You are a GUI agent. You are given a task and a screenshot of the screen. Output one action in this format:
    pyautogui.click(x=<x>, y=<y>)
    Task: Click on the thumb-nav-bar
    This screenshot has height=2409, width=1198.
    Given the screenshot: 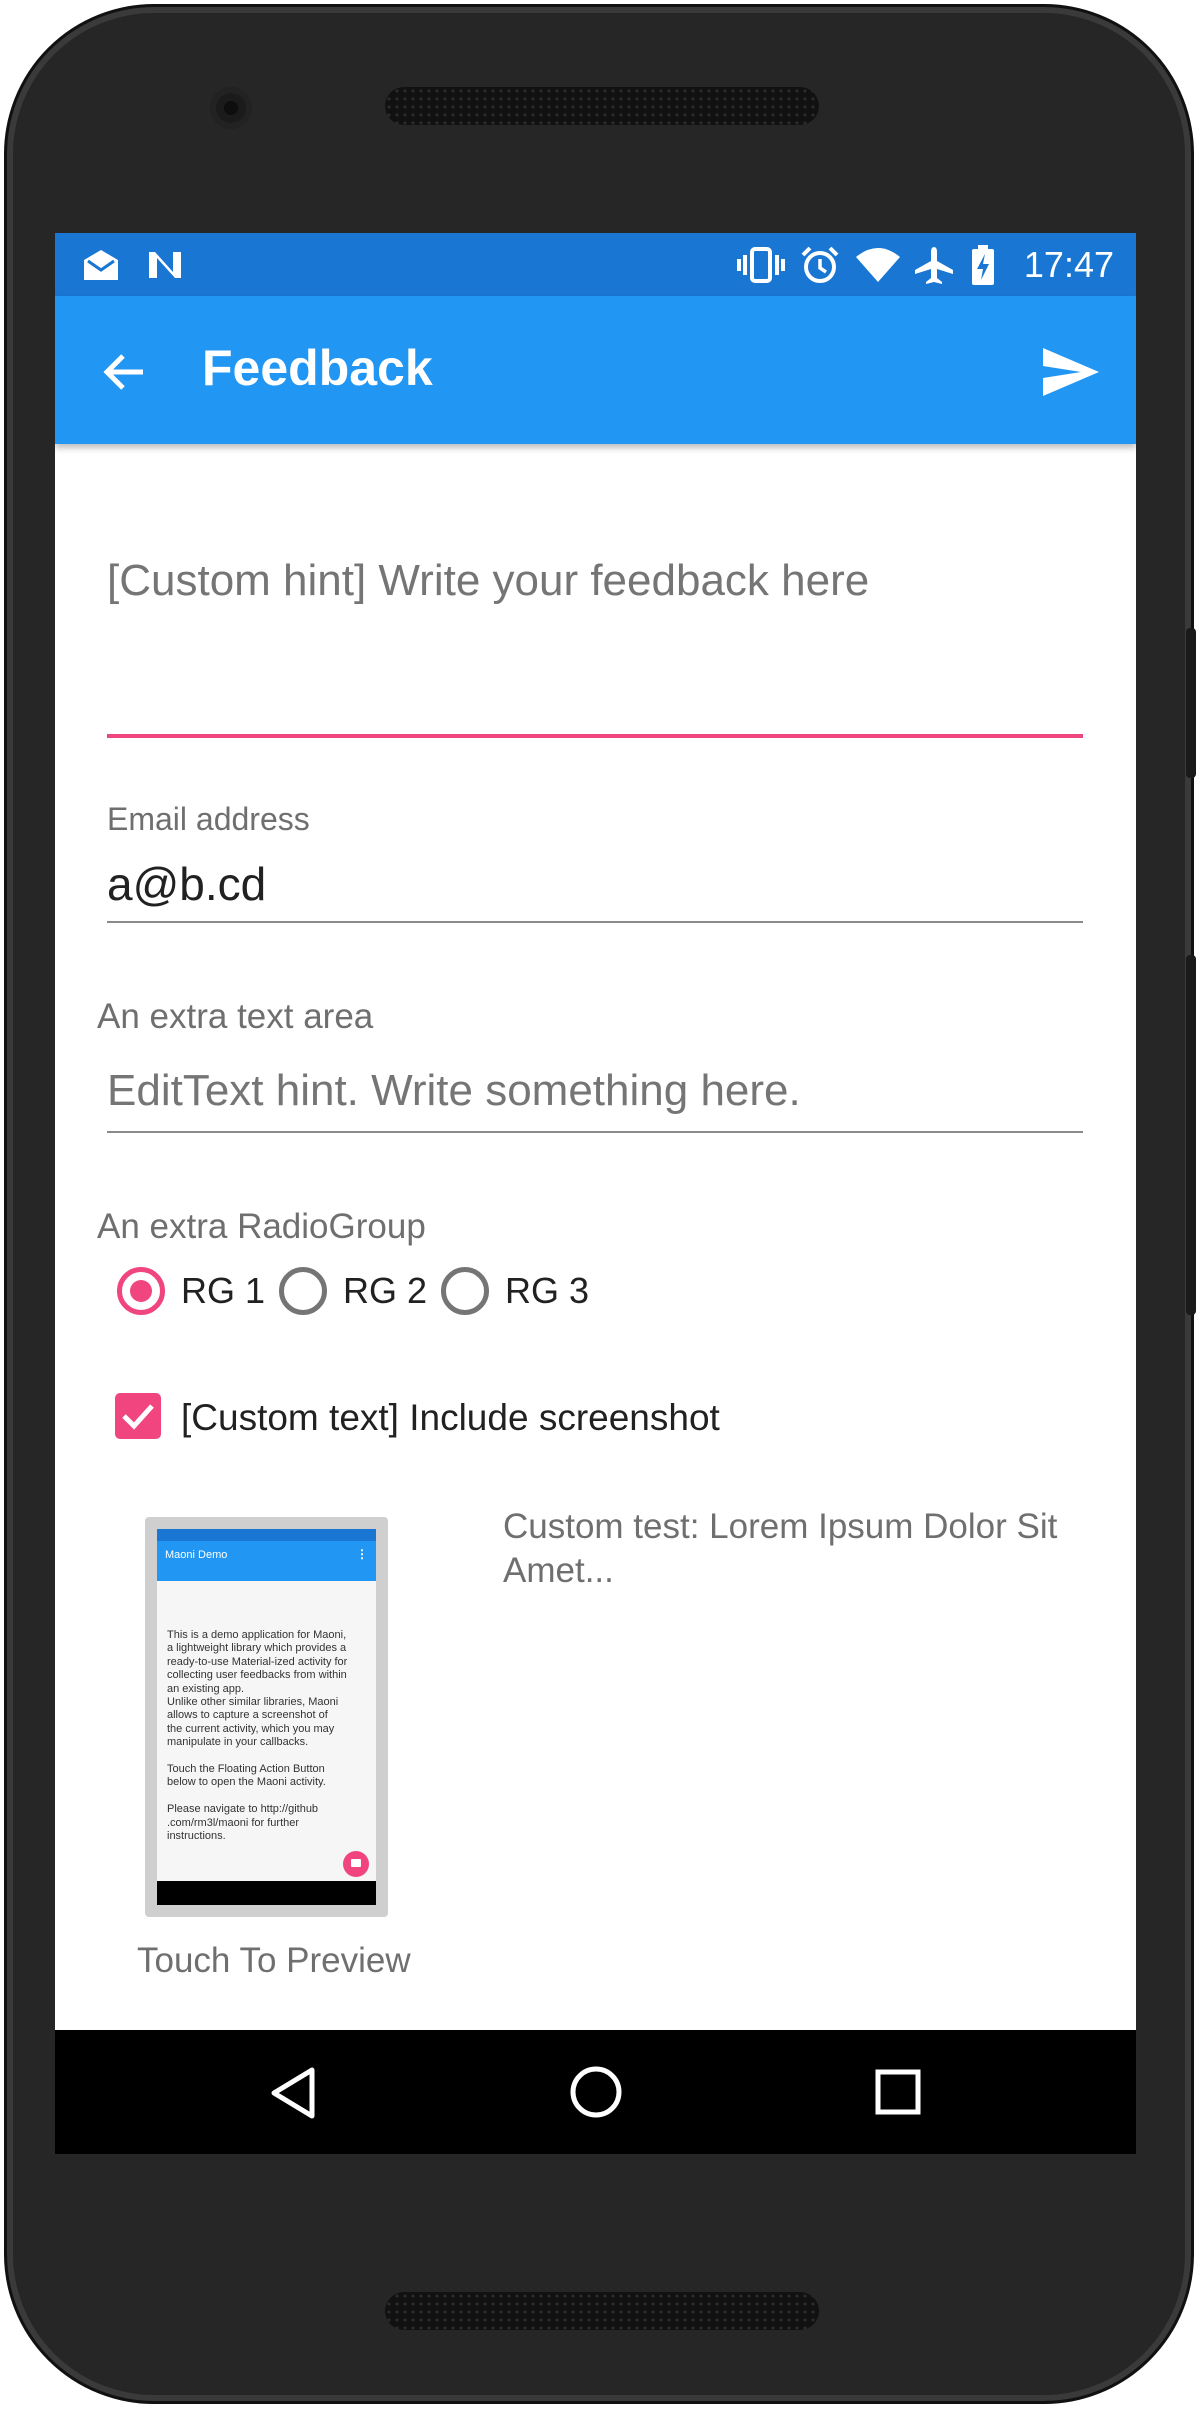 What is the action you would take?
    pyautogui.click(x=266, y=1893)
    